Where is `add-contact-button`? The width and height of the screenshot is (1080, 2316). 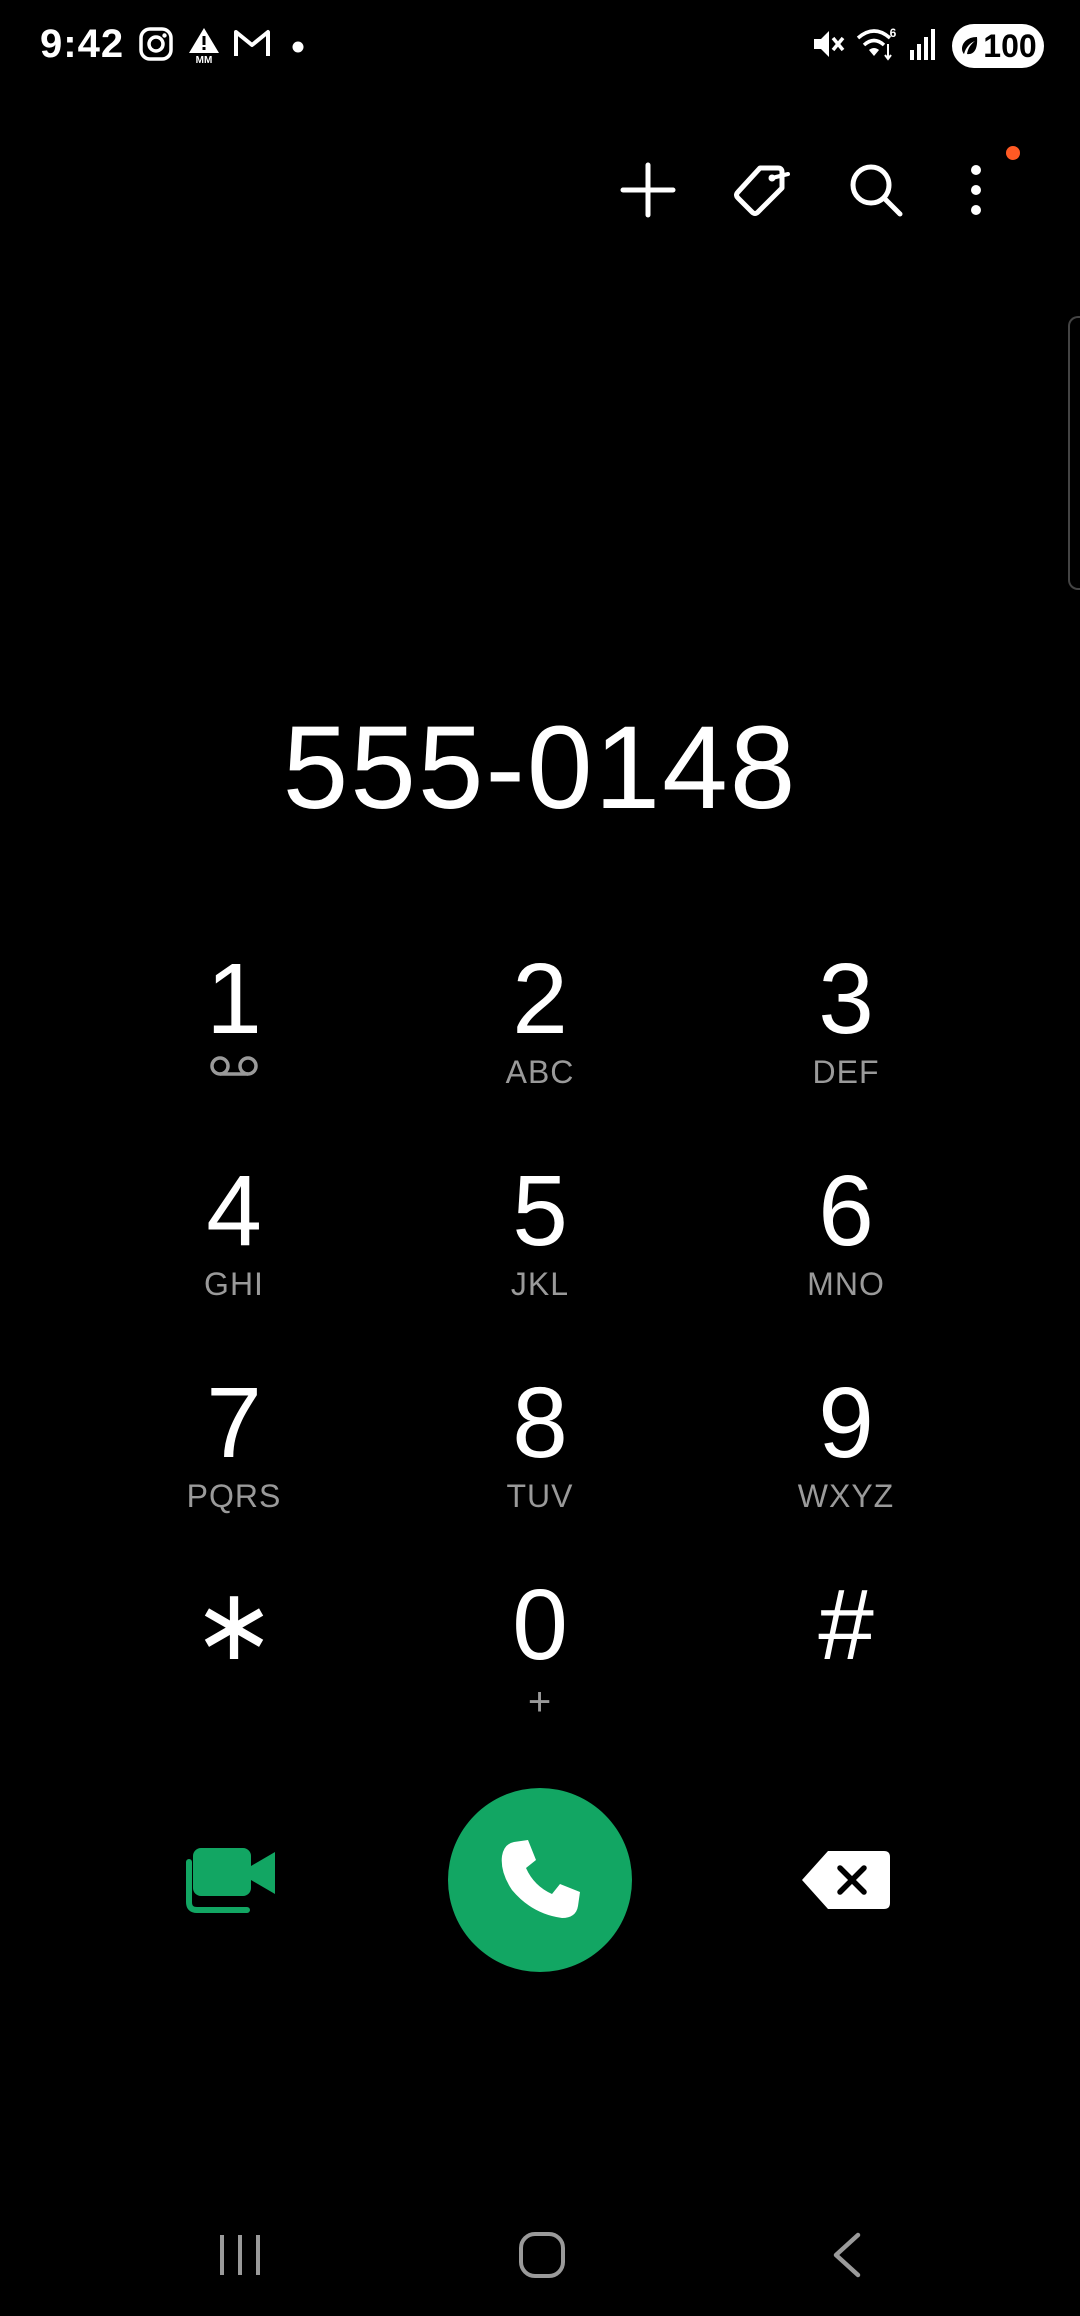
add-contact-button is located at coordinates (648, 190).